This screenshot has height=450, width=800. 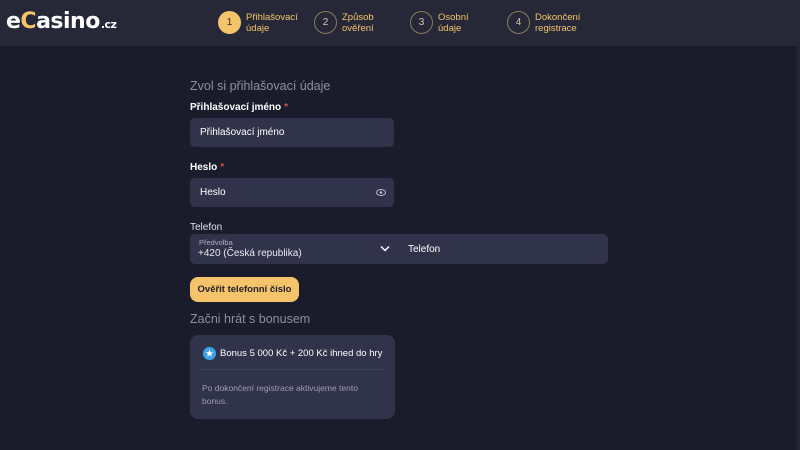 I want to click on verify-phone-button: Ověřit telefonní číslo, so click(x=244, y=289).